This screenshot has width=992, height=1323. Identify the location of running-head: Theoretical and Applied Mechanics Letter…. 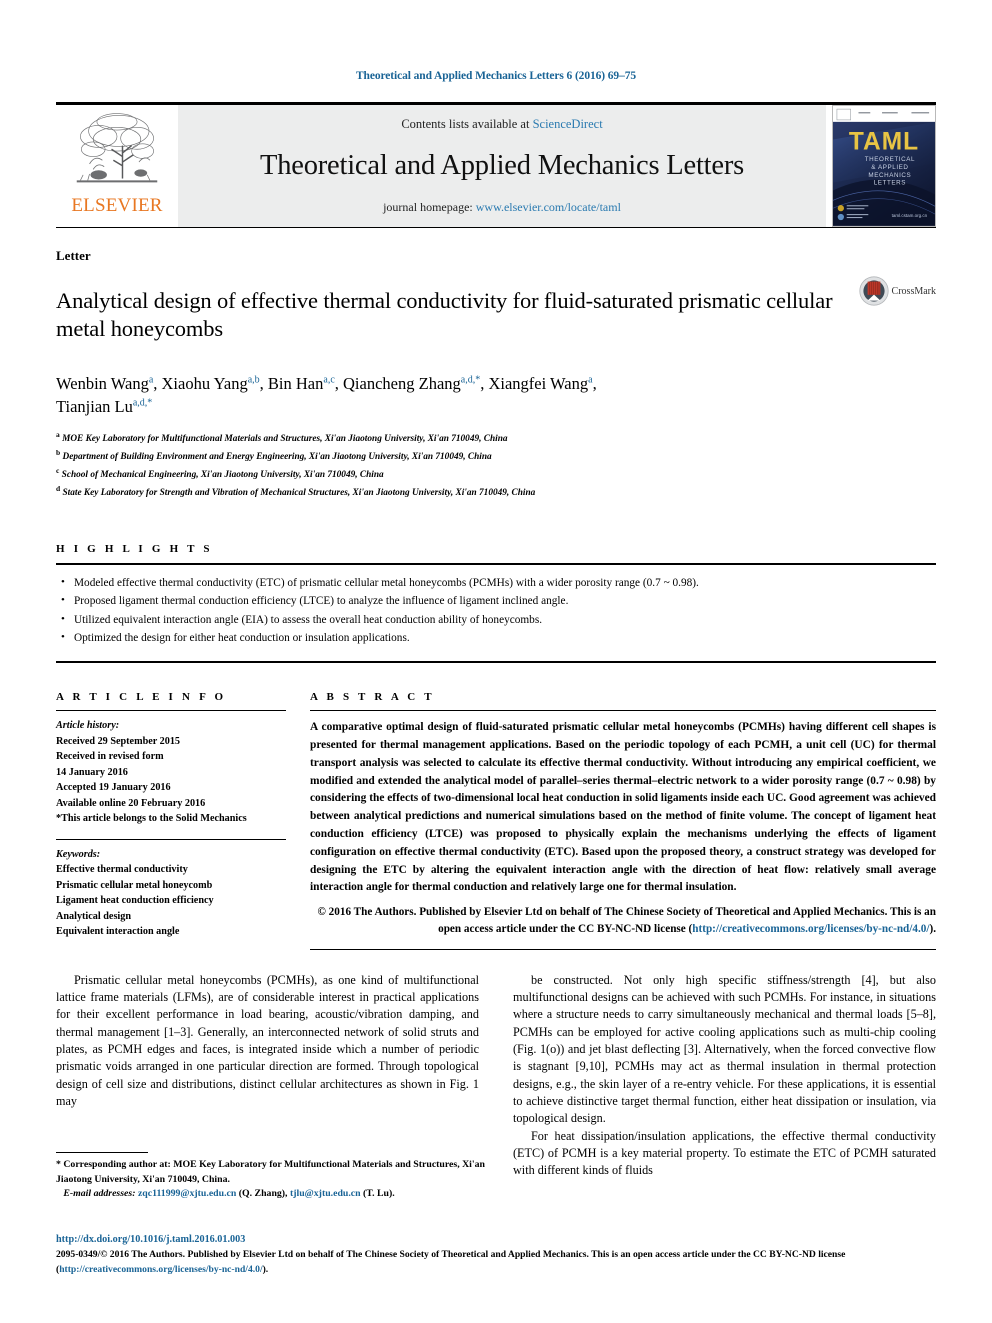
(496, 76).